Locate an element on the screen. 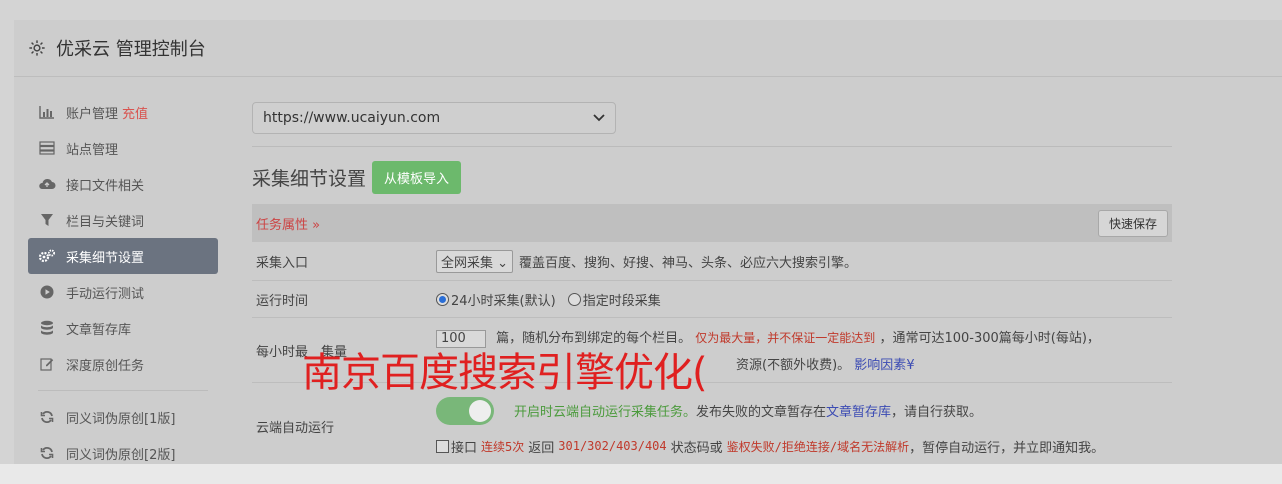 The width and height of the screenshot is (1282, 484). error-types: 鉴权失败/拒绝连接/域名无法解析 is located at coordinates (818, 446).